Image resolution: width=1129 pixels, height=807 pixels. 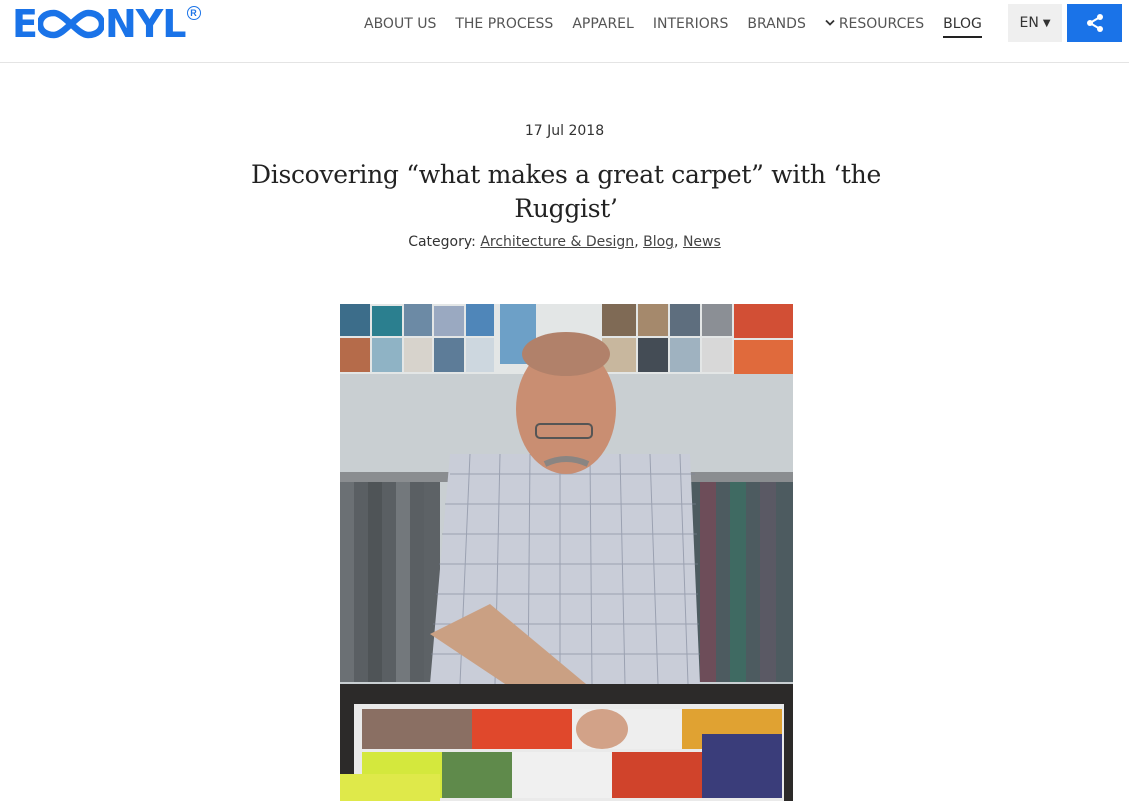 What do you see at coordinates (504, 24) in the screenshot?
I see `nav-the-process: THE PROCESS` at bounding box center [504, 24].